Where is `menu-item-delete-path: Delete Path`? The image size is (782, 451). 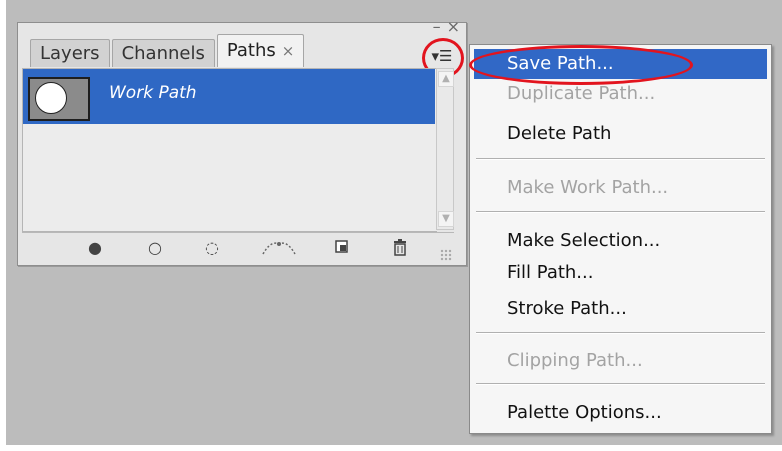
menu-item-delete-path: Delete Path is located at coordinates (620, 134).